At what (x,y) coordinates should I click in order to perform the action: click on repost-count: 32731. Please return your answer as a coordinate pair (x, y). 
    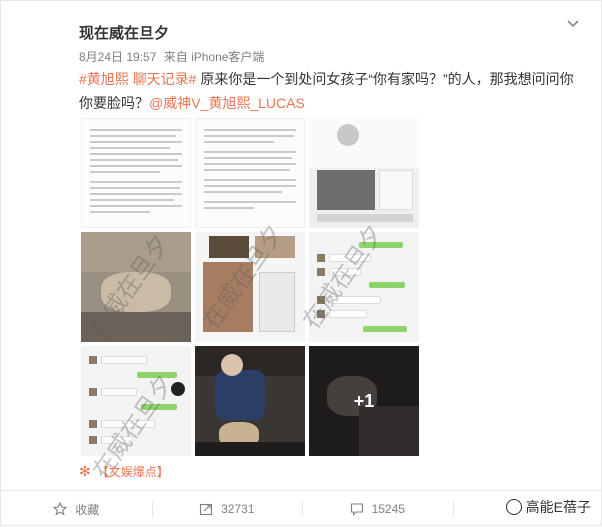
    Looking at the image, I should click on (237, 509).